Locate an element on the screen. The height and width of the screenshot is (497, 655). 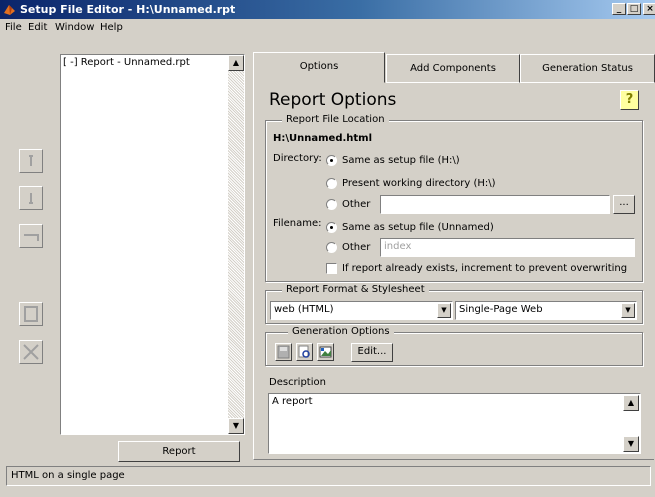
filename-other-label: Other is located at coordinates (356, 247).